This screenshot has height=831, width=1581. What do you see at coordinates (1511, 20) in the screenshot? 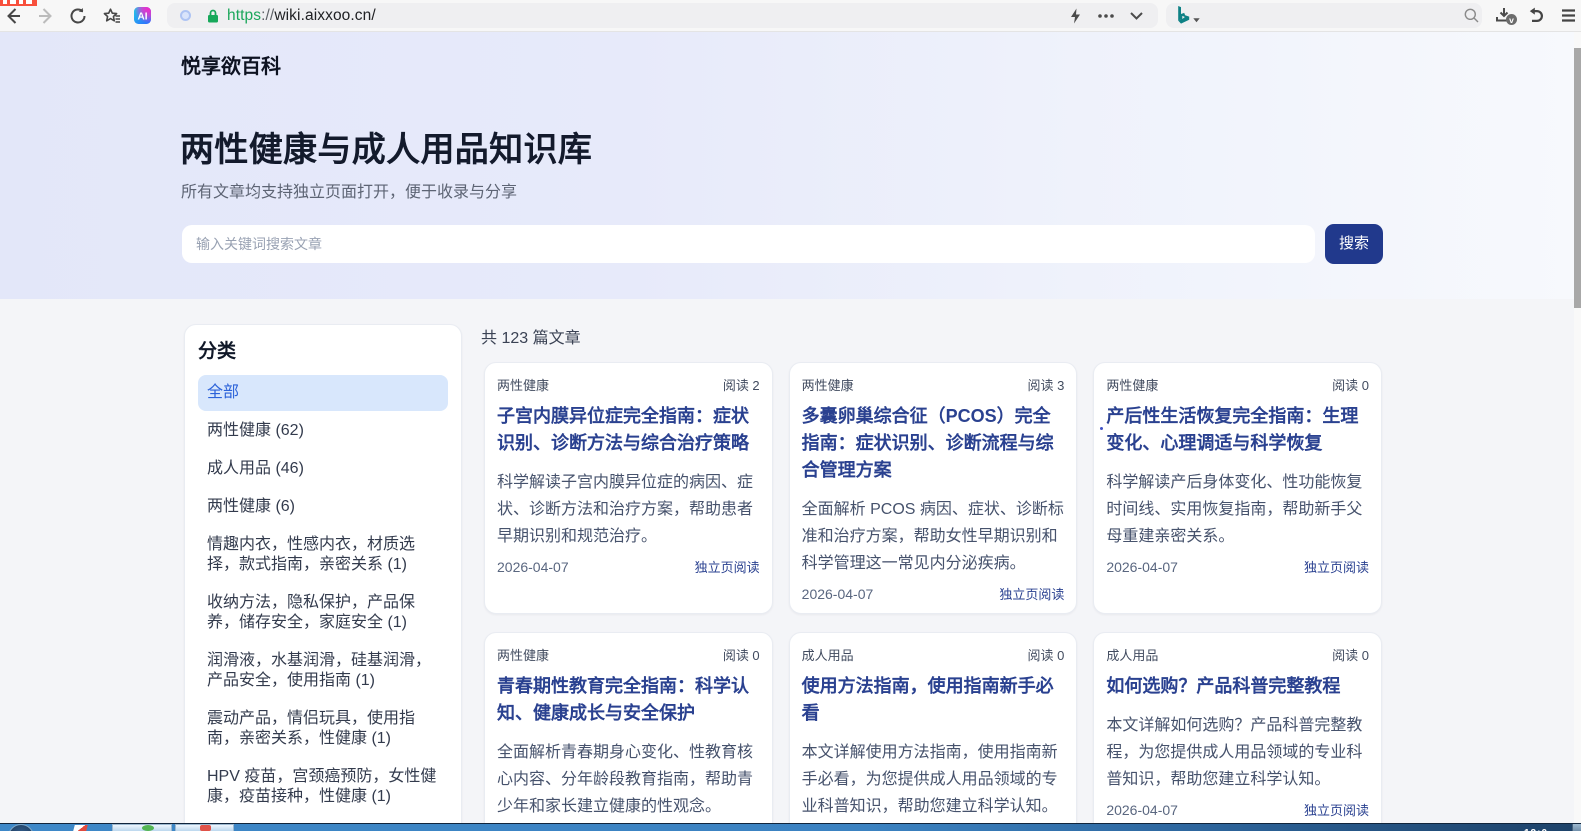
I see `svg-text: v` at bounding box center [1511, 20].